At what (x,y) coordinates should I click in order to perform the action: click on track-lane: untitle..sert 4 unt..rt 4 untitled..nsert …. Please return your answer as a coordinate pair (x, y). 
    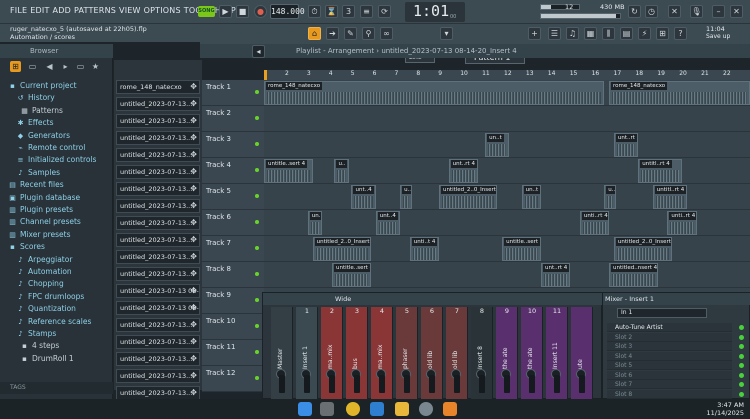
    Looking at the image, I should click on (507, 275).